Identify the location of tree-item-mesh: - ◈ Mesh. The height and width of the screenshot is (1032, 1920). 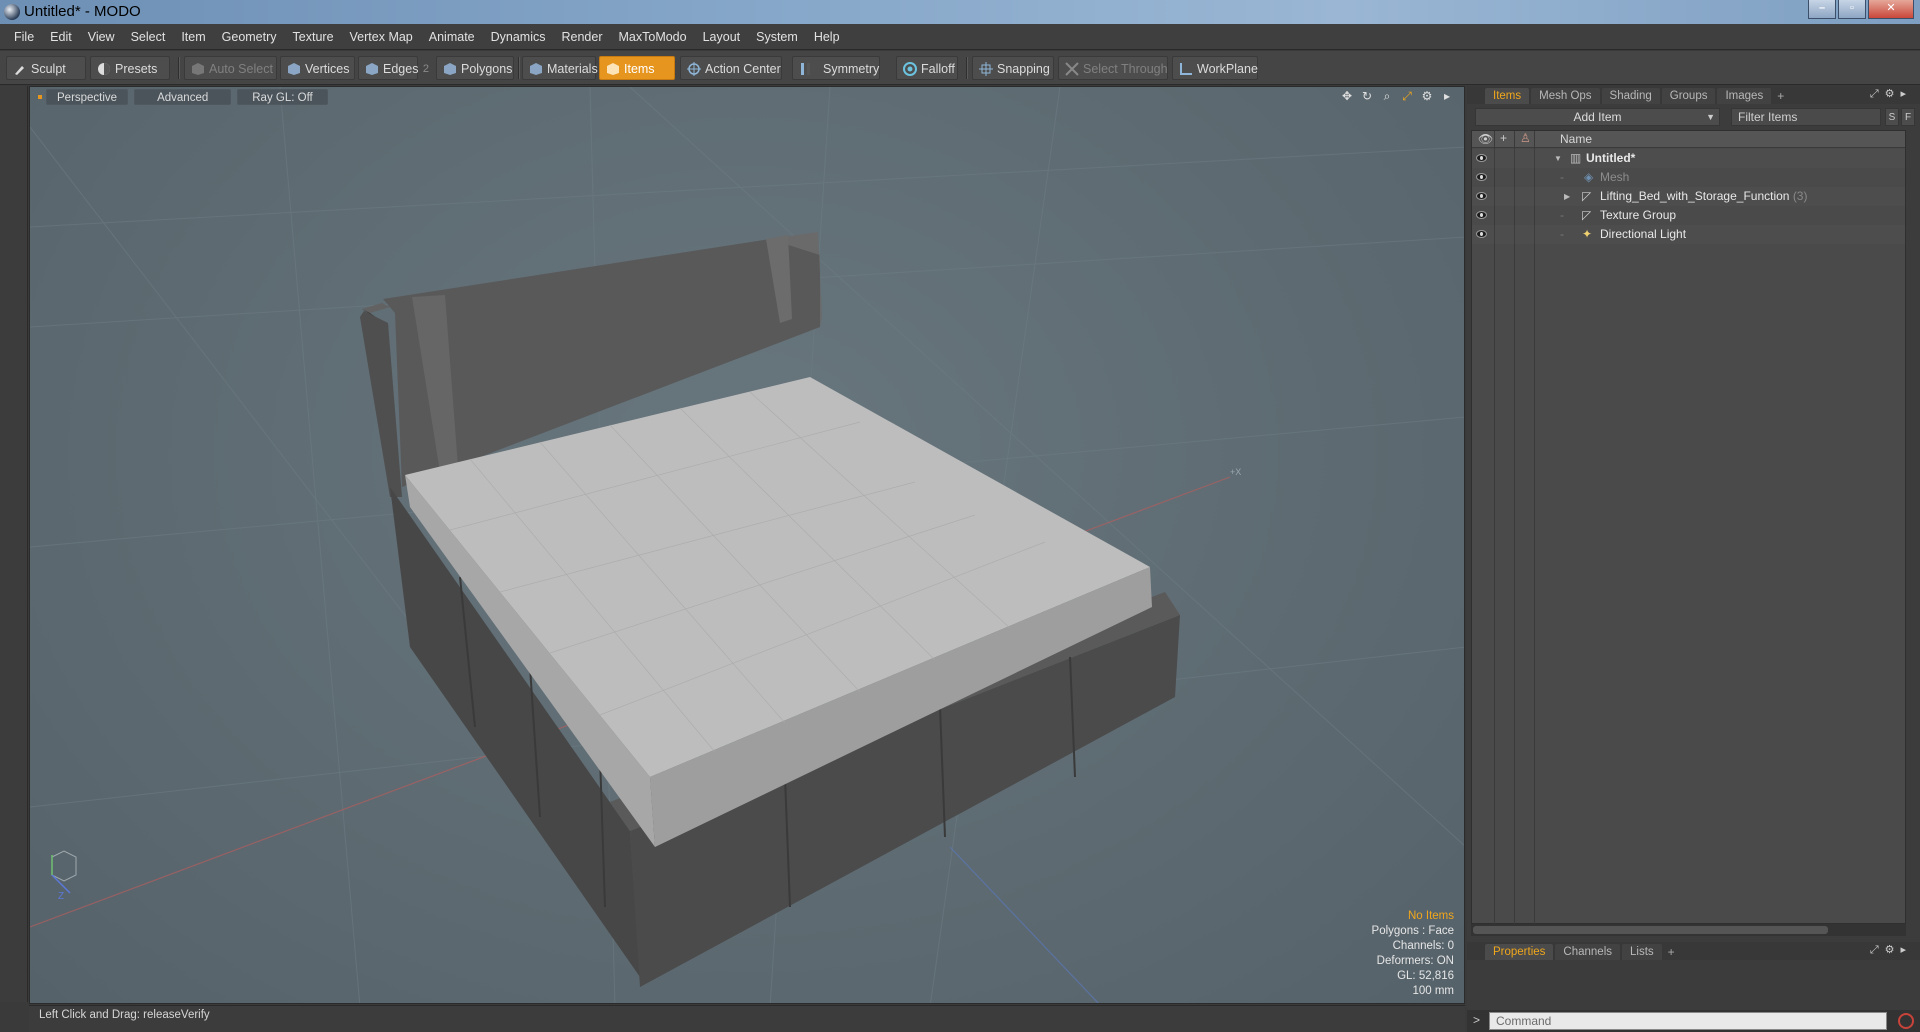
(1688, 177).